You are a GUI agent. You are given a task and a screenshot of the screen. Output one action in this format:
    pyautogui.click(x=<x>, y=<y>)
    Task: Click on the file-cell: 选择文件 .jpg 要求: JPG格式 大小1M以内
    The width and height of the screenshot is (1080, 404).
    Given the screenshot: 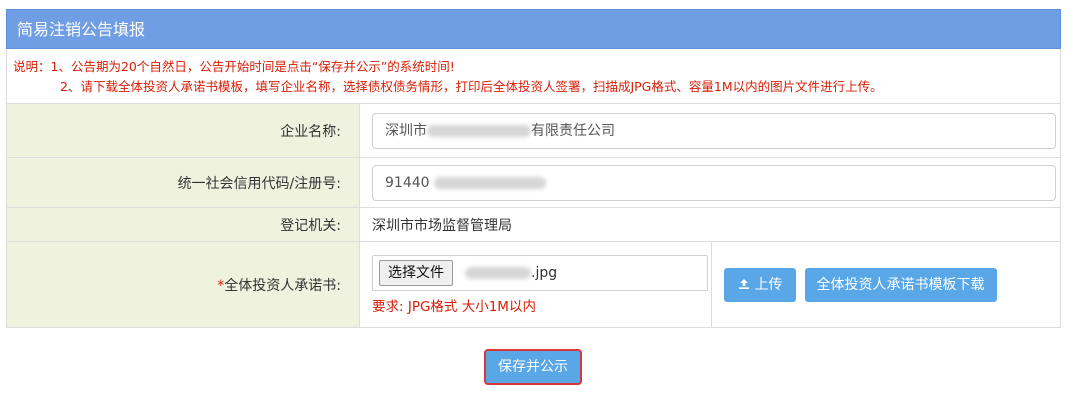 What is the action you would take?
    pyautogui.click(x=535, y=284)
    